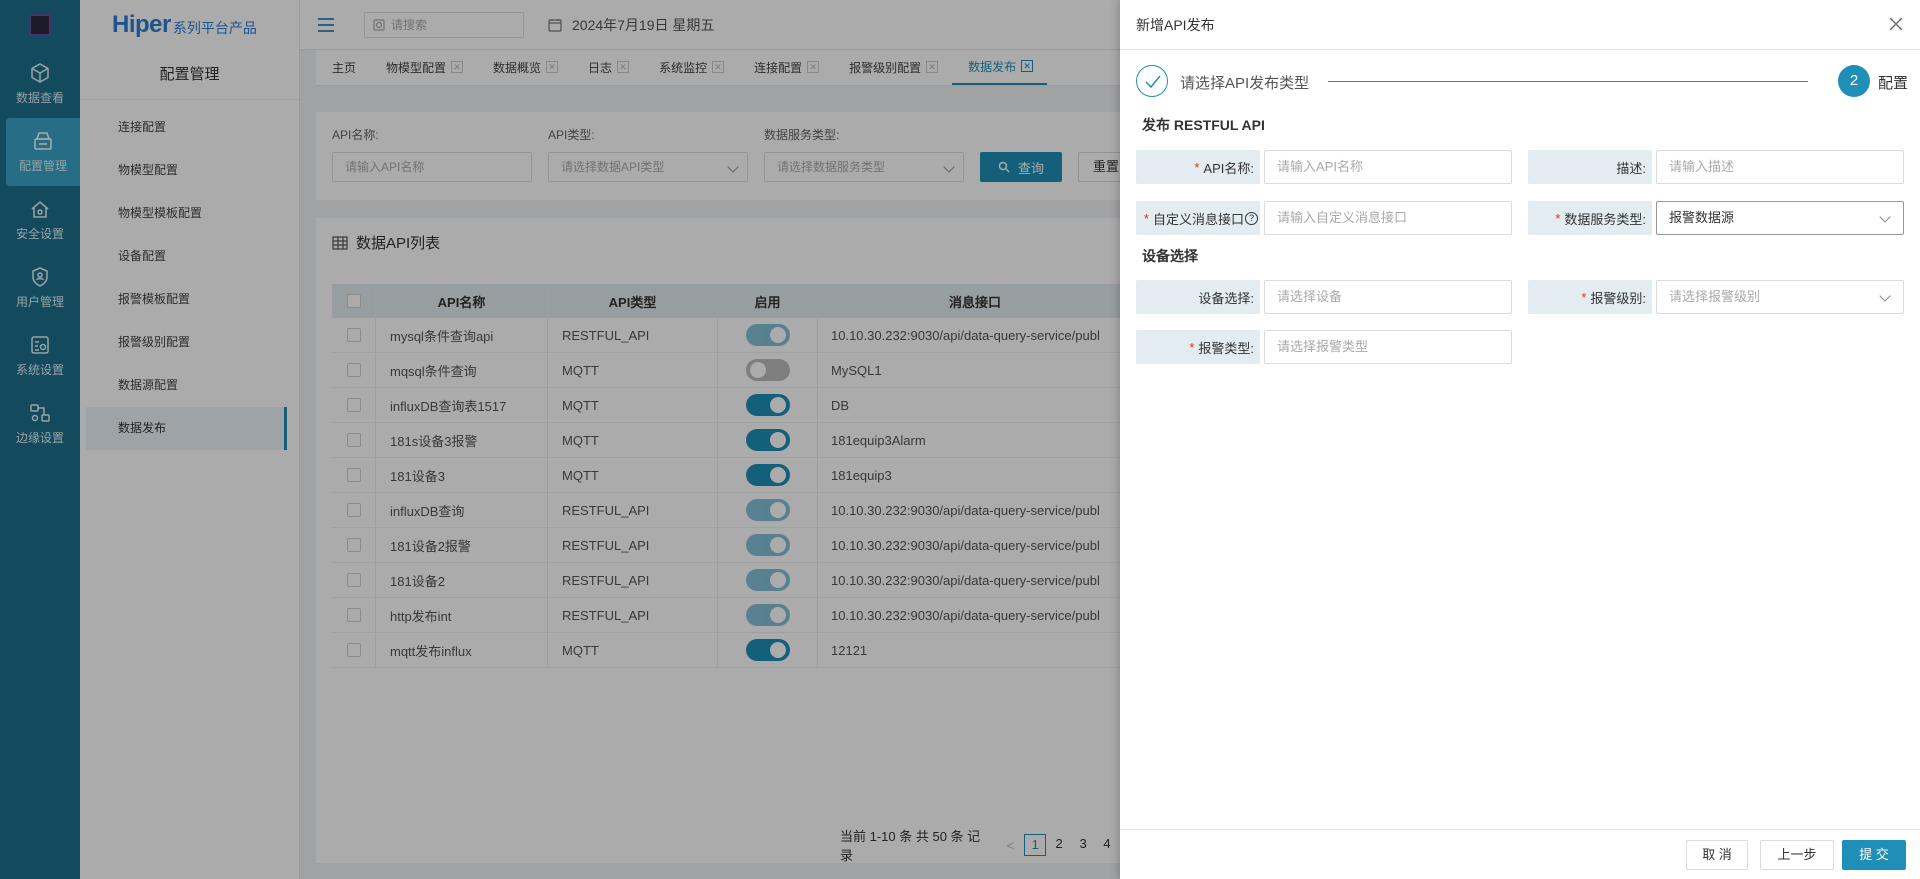 This screenshot has height=879, width=1920. I want to click on input-placeholder: 请输入自定义消息接口, so click(1342, 217).